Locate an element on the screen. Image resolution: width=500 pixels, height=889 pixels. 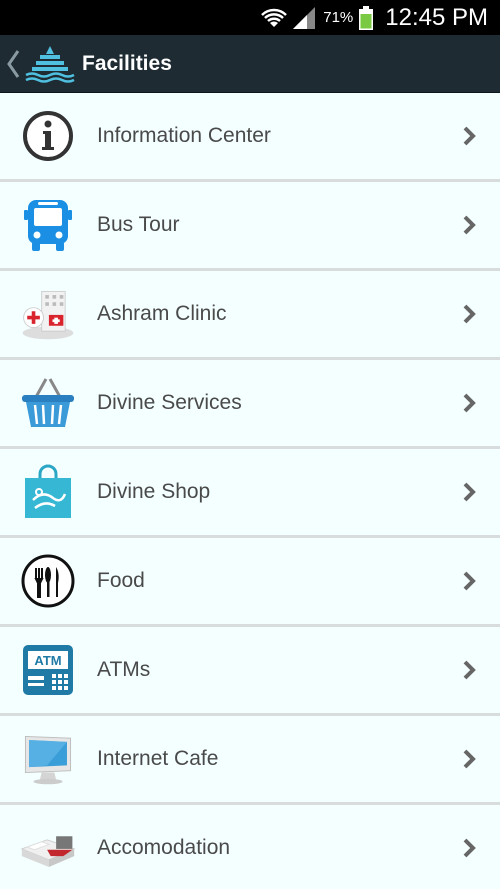
battery-icon is located at coordinates (366, 17).